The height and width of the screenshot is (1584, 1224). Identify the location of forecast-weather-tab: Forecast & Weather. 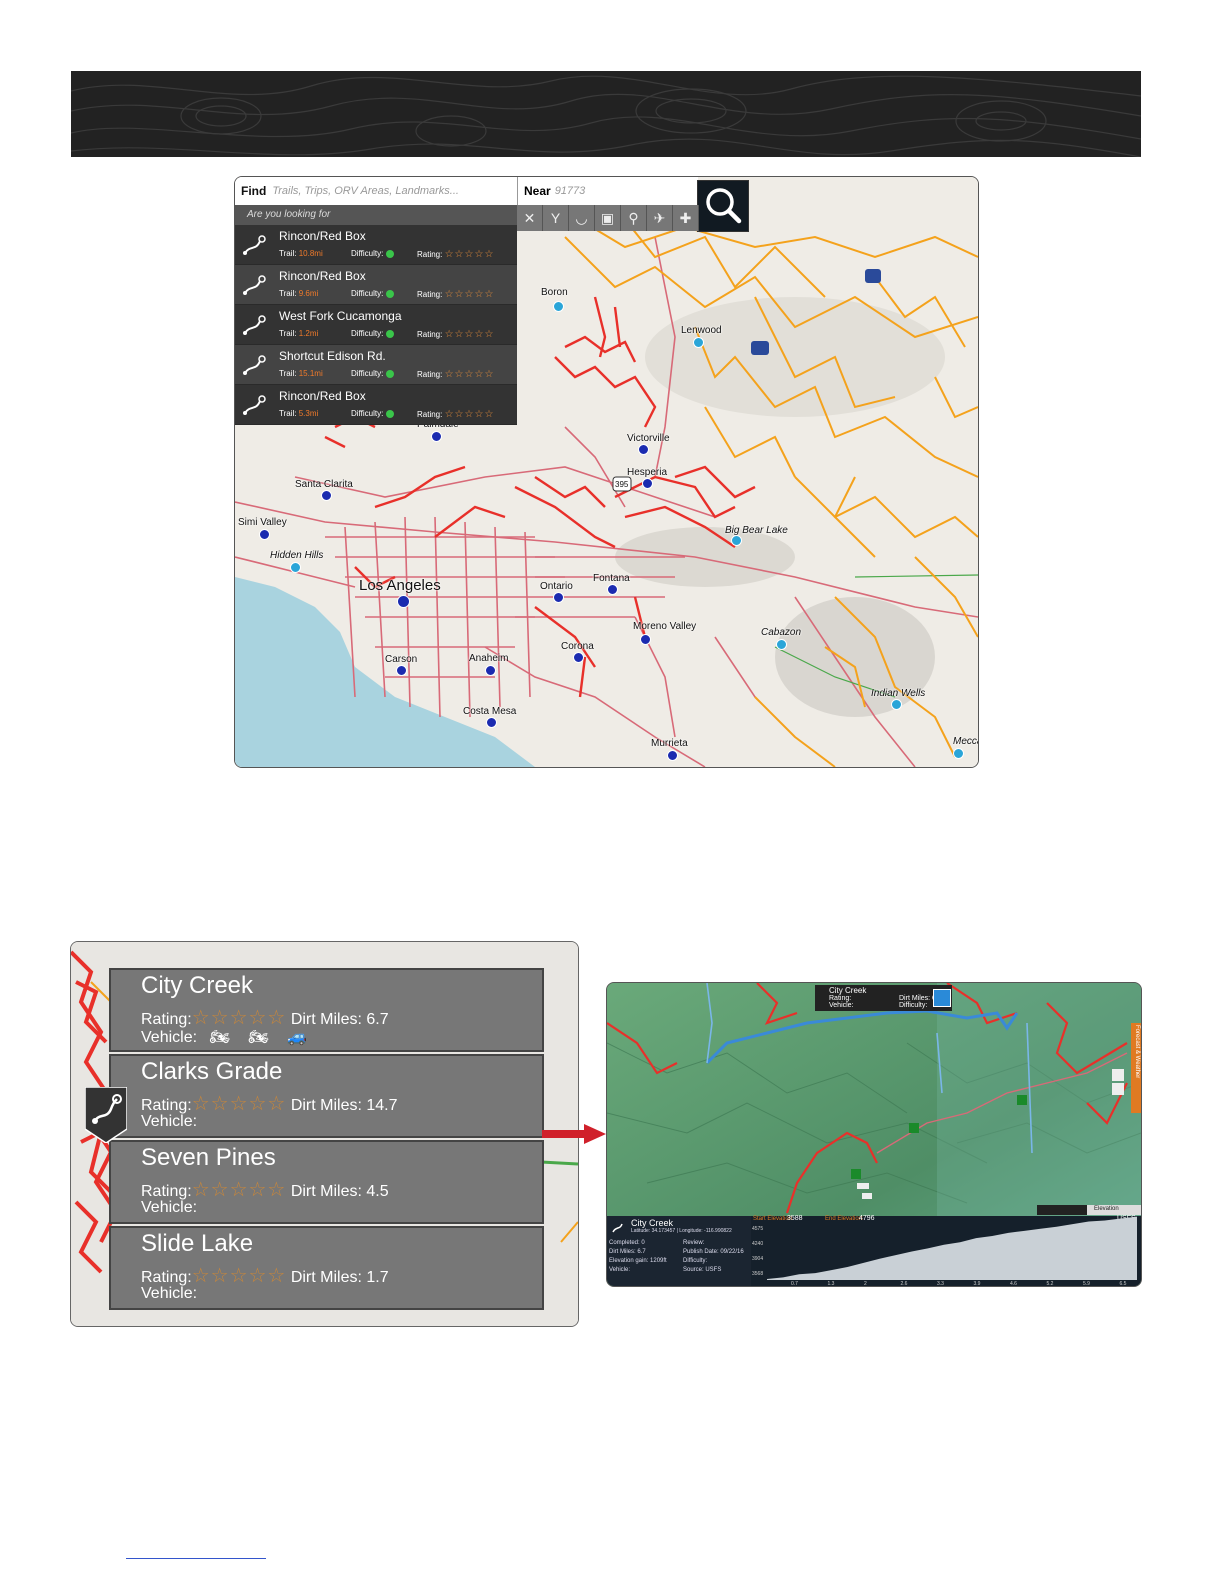
(1136, 1068).